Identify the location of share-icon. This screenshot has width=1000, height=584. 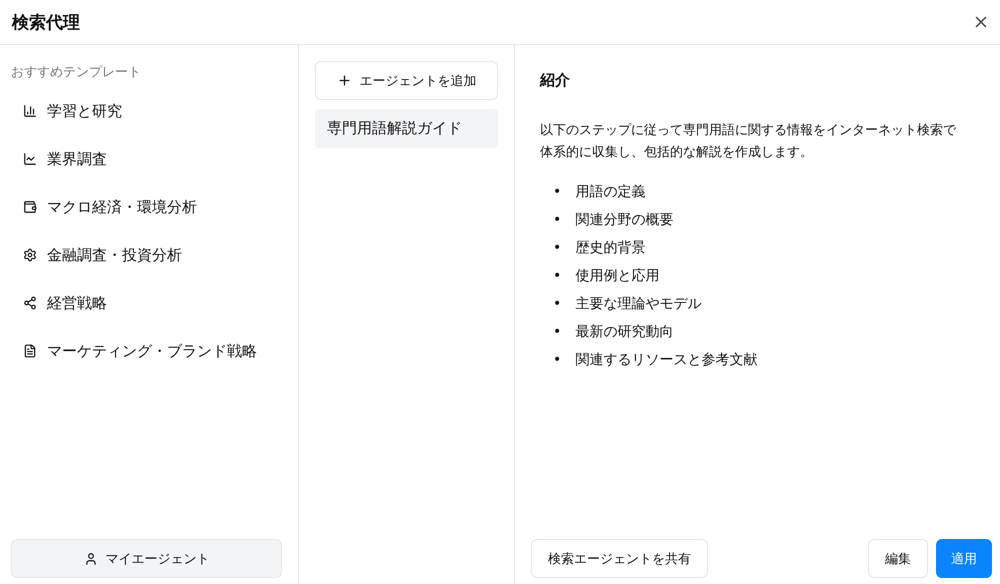
(30, 303).